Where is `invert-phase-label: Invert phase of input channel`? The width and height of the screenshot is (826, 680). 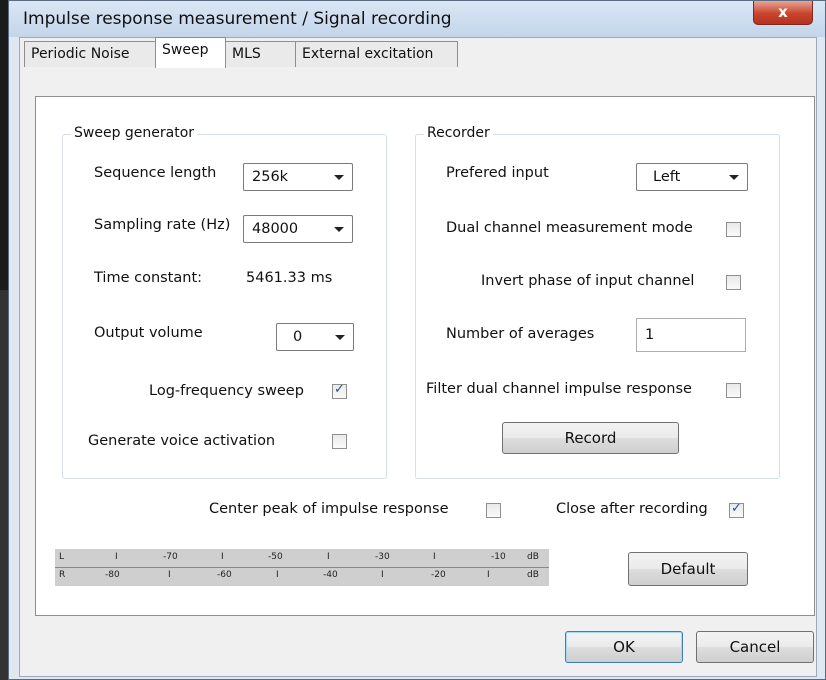
invert-phase-label: Invert phase of input channel is located at coordinates (588, 281).